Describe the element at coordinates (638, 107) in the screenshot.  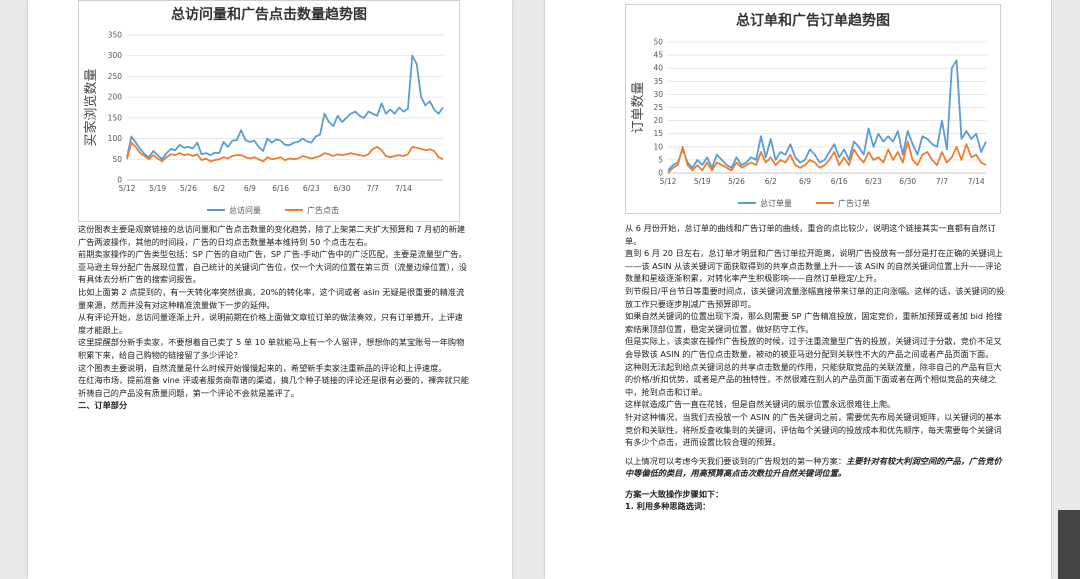
I see `y-axis-label: 订单数量` at that location.